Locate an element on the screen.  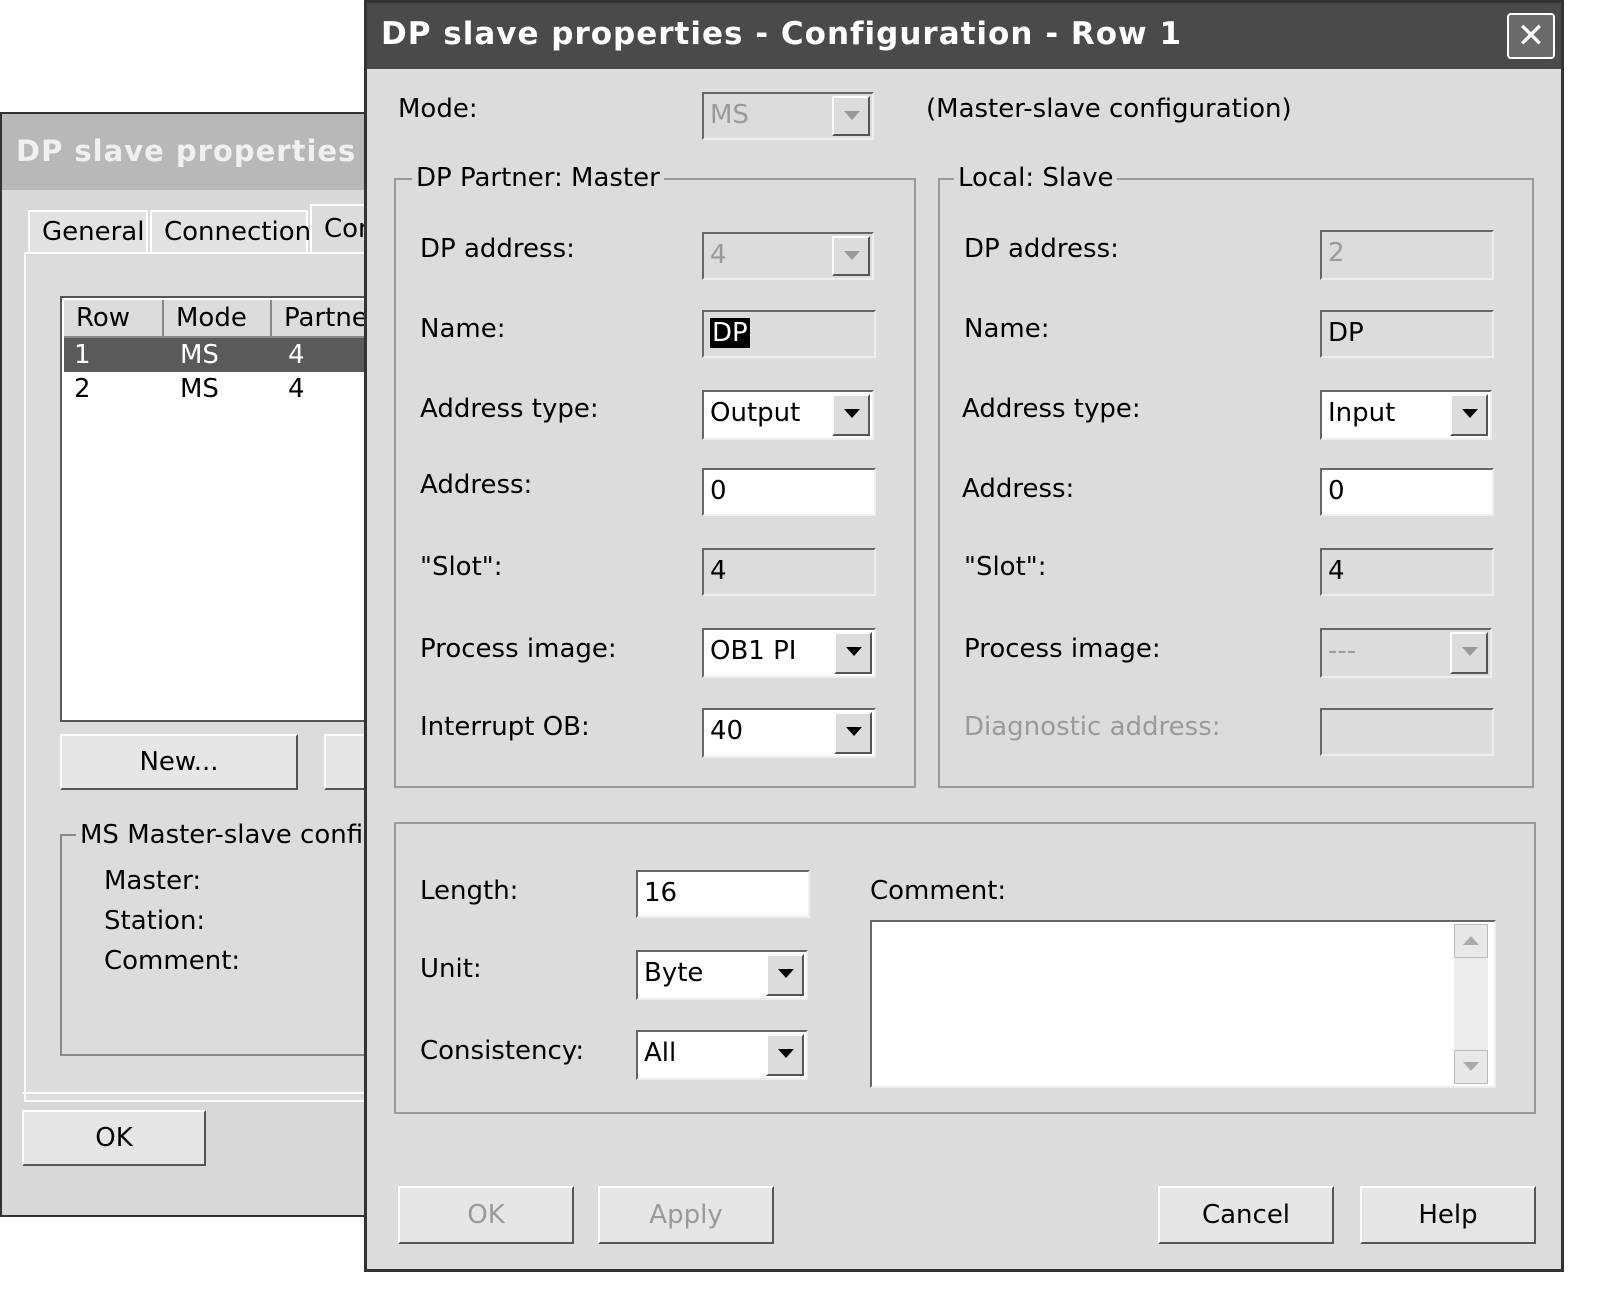
row-1-partner: 4 is located at coordinates (296, 355).